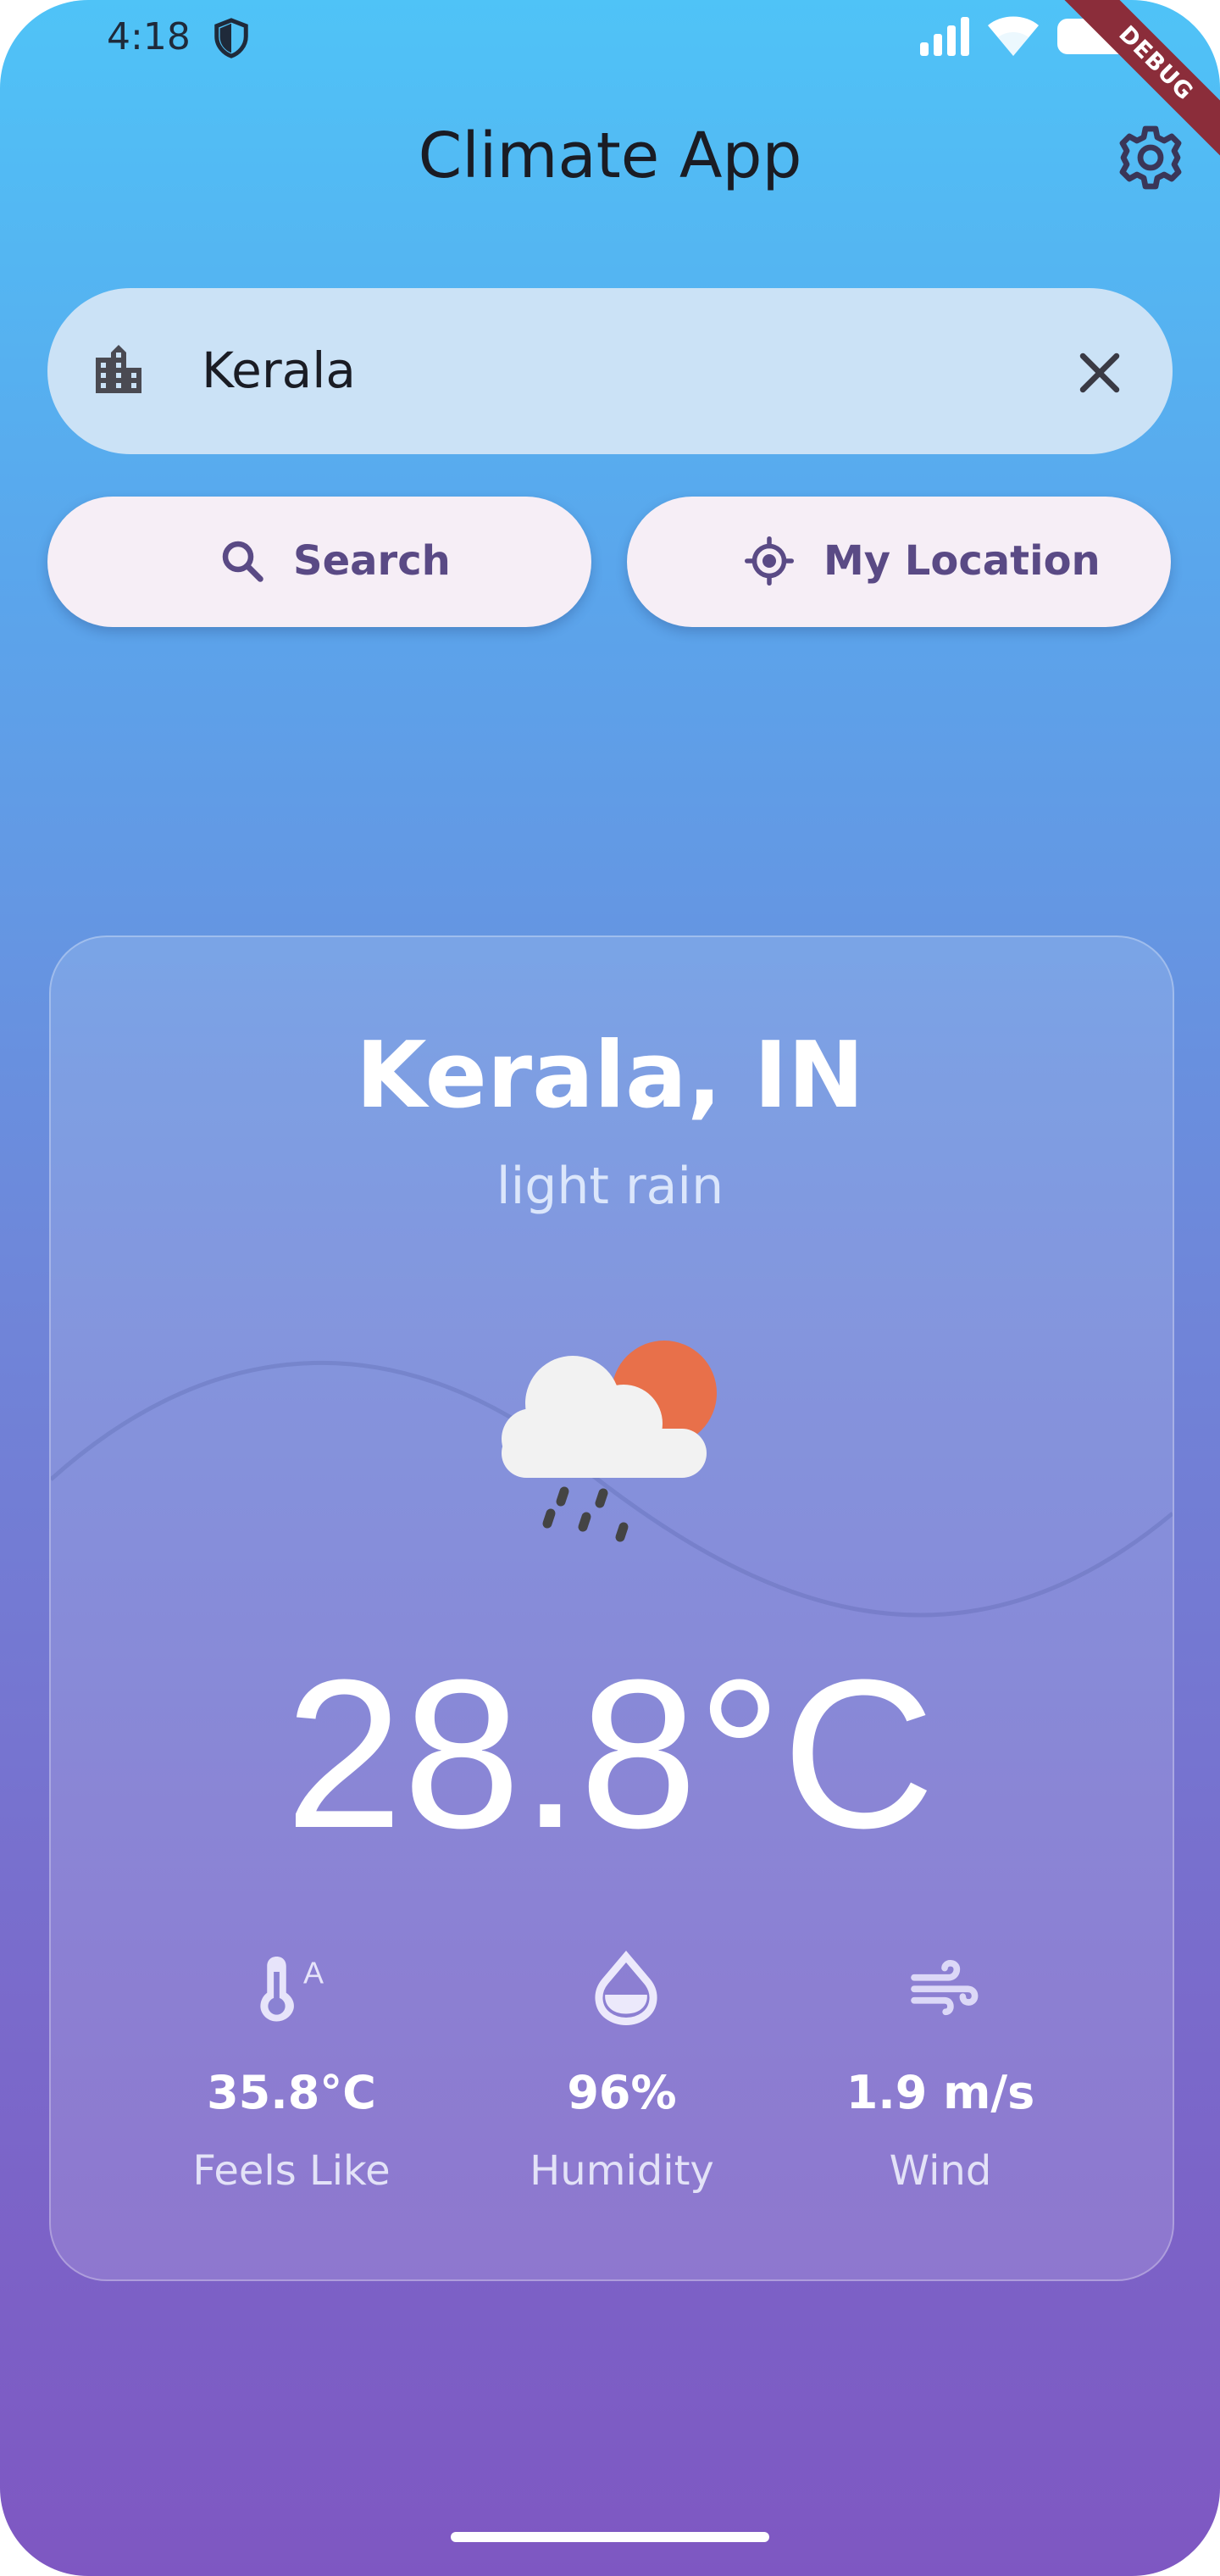 This screenshot has width=1220, height=2576. Describe the element at coordinates (610, 155) in the screenshot. I see `page-title: Climate App` at that location.